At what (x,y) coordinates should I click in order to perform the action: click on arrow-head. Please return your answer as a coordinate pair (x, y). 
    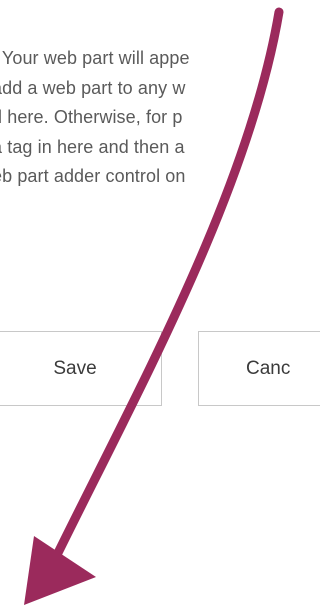
    Looking at the image, I should click on (60, 570).